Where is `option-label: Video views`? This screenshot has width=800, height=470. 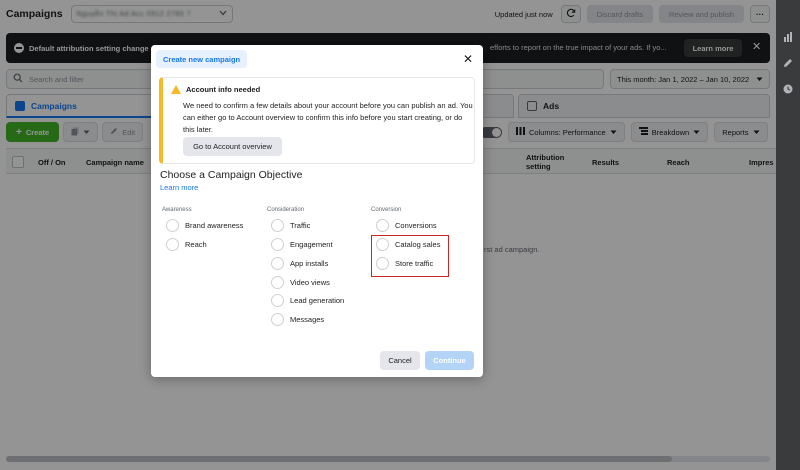
option-label: Video views is located at coordinates (310, 282).